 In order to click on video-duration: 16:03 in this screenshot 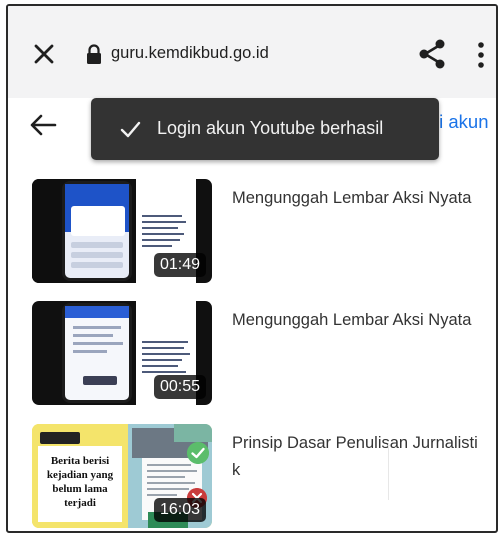, I will do `click(179, 510)`.